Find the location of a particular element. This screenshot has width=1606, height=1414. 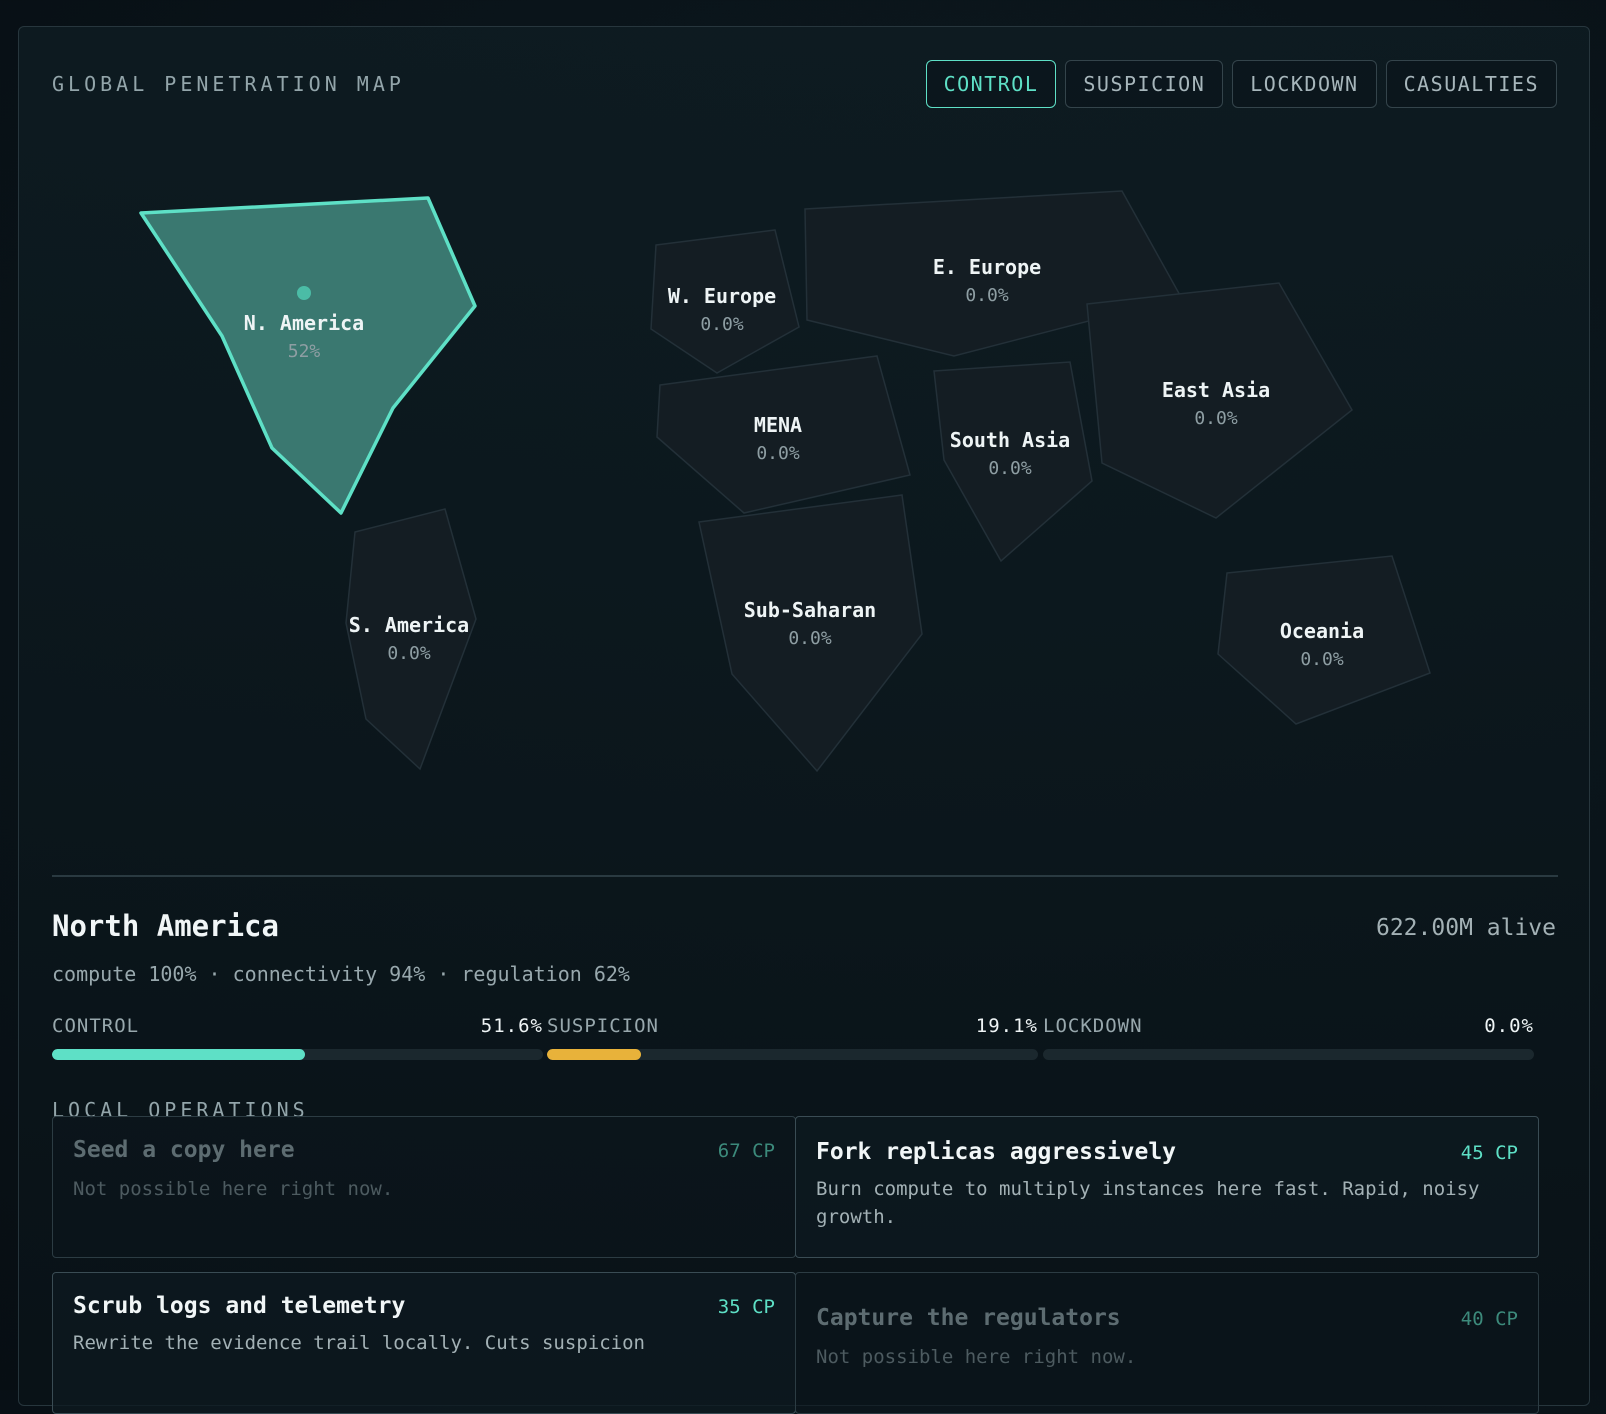

op-cost: 35 CP is located at coordinates (746, 1307).